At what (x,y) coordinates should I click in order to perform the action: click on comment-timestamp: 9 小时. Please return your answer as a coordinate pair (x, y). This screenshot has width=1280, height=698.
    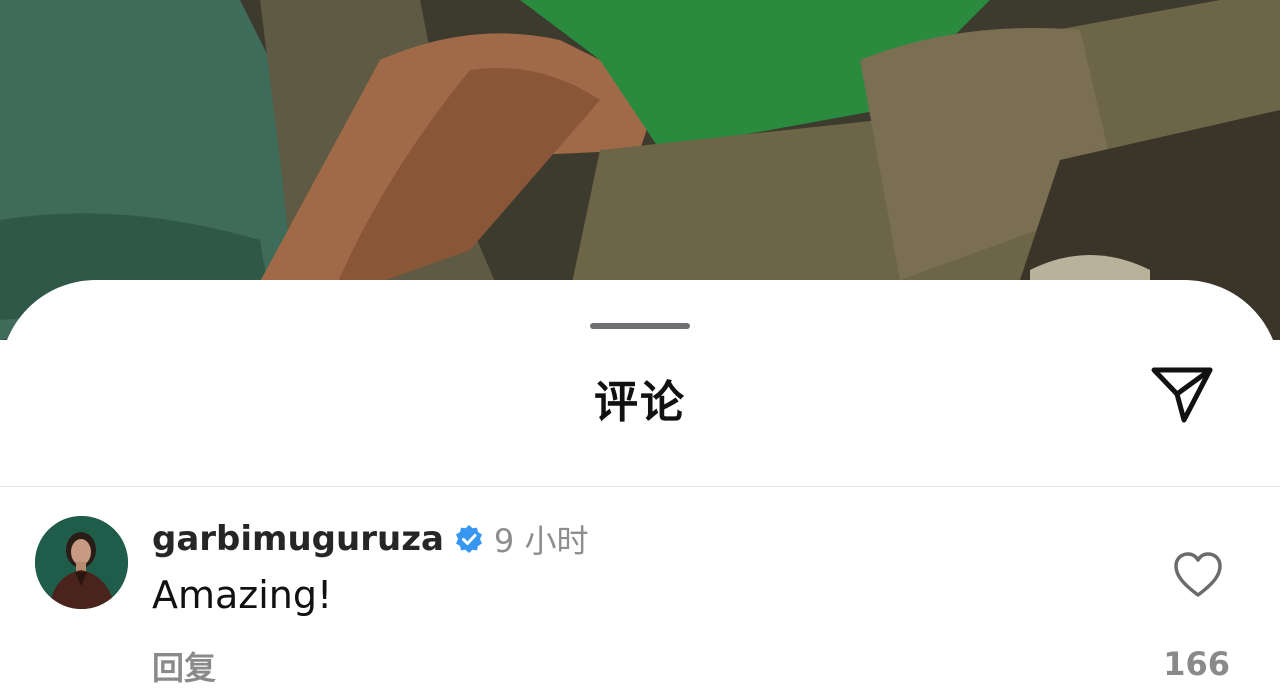
    Looking at the image, I should click on (541, 541).